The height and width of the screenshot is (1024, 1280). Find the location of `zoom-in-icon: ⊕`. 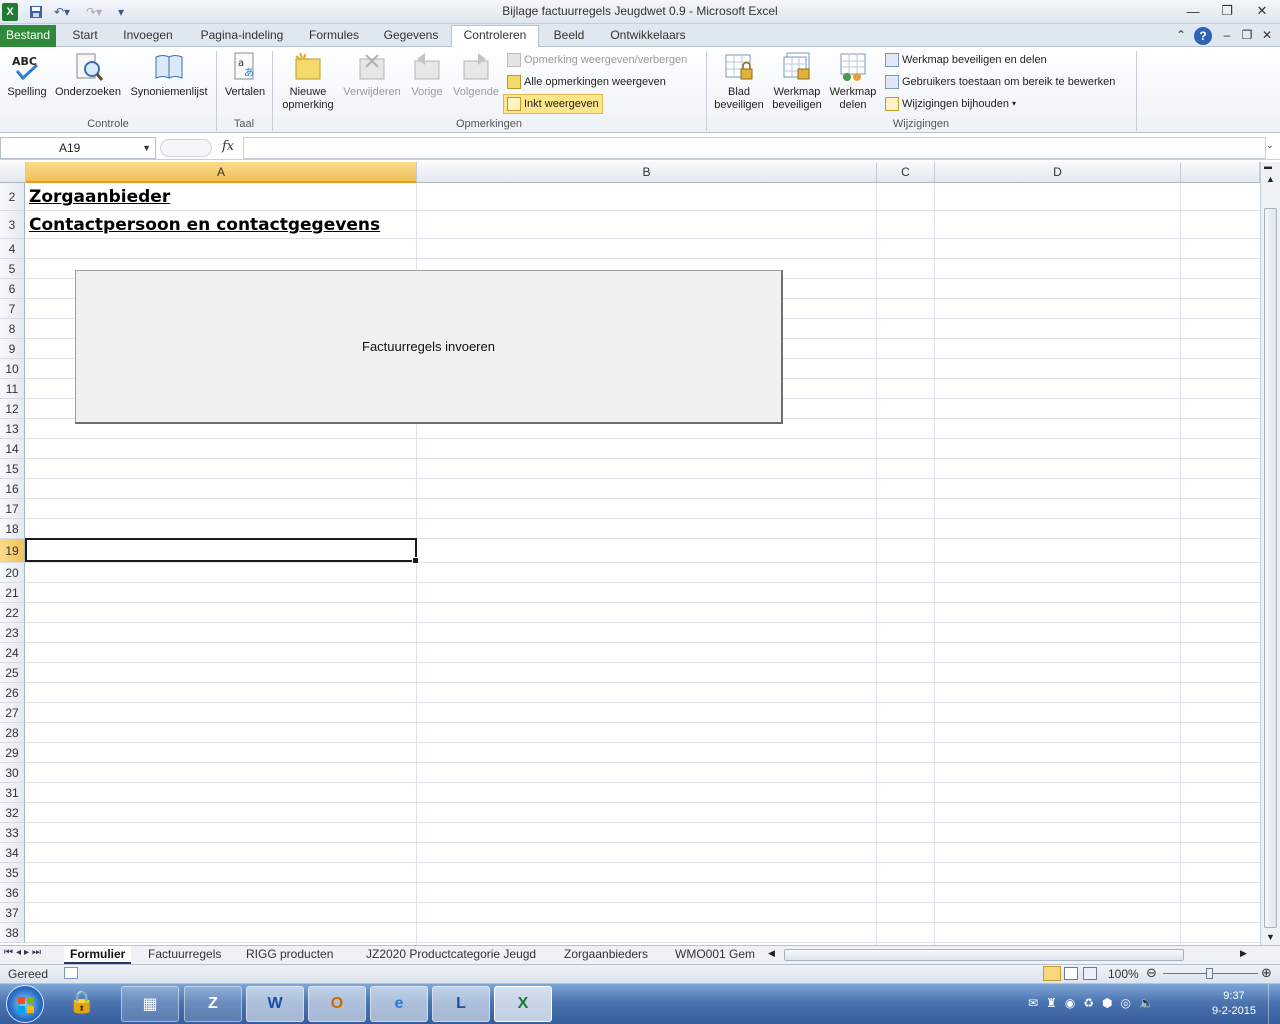

zoom-in-icon: ⊕ is located at coordinates (1266, 973).